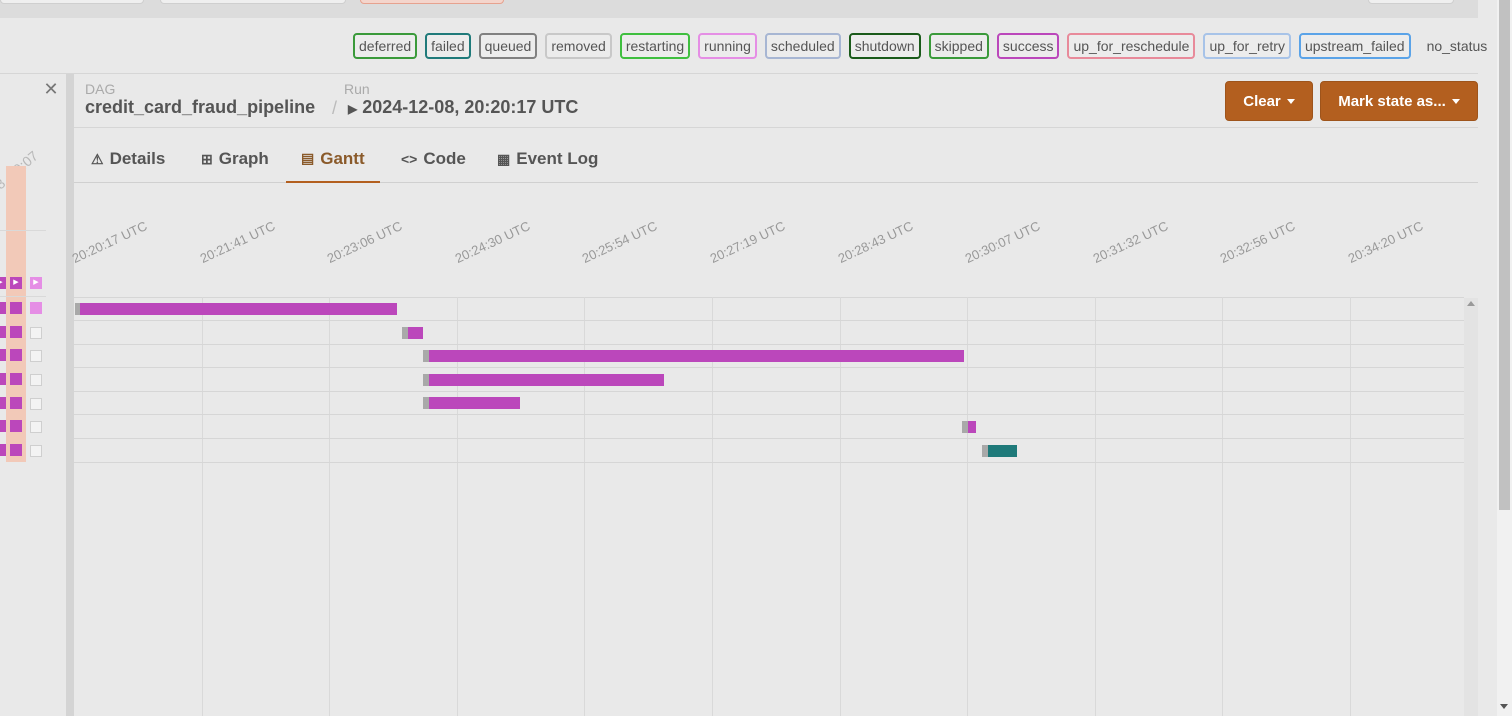  I want to click on tab-graph: ⊞ Graph, so click(235, 159).